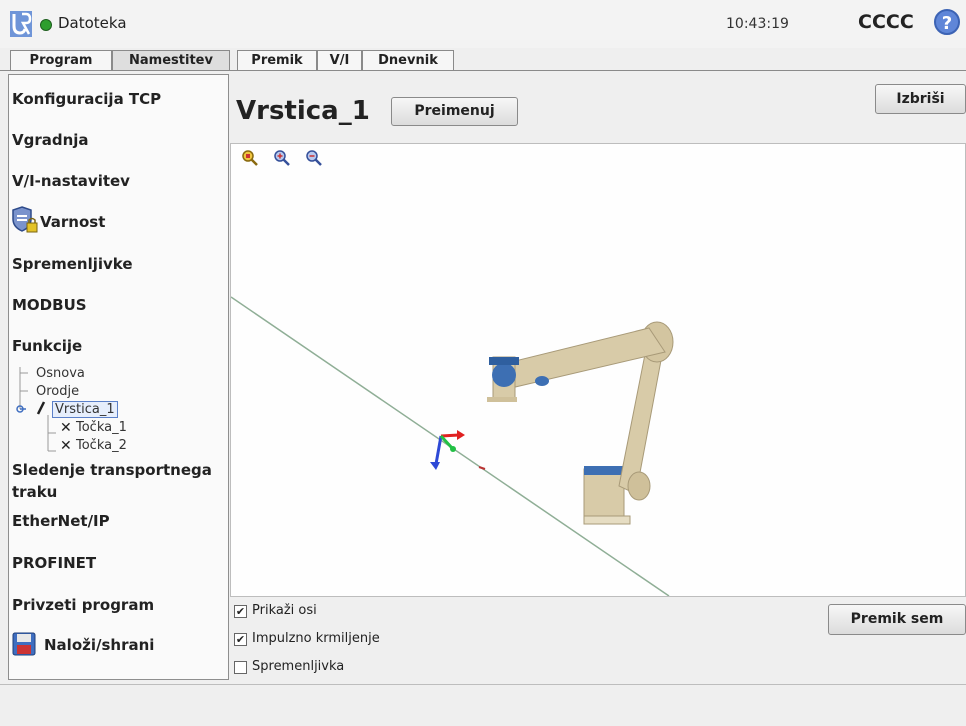  What do you see at coordinates (85, 409) in the screenshot?
I see `tree-item-line-selected: Vrstica_1` at bounding box center [85, 409].